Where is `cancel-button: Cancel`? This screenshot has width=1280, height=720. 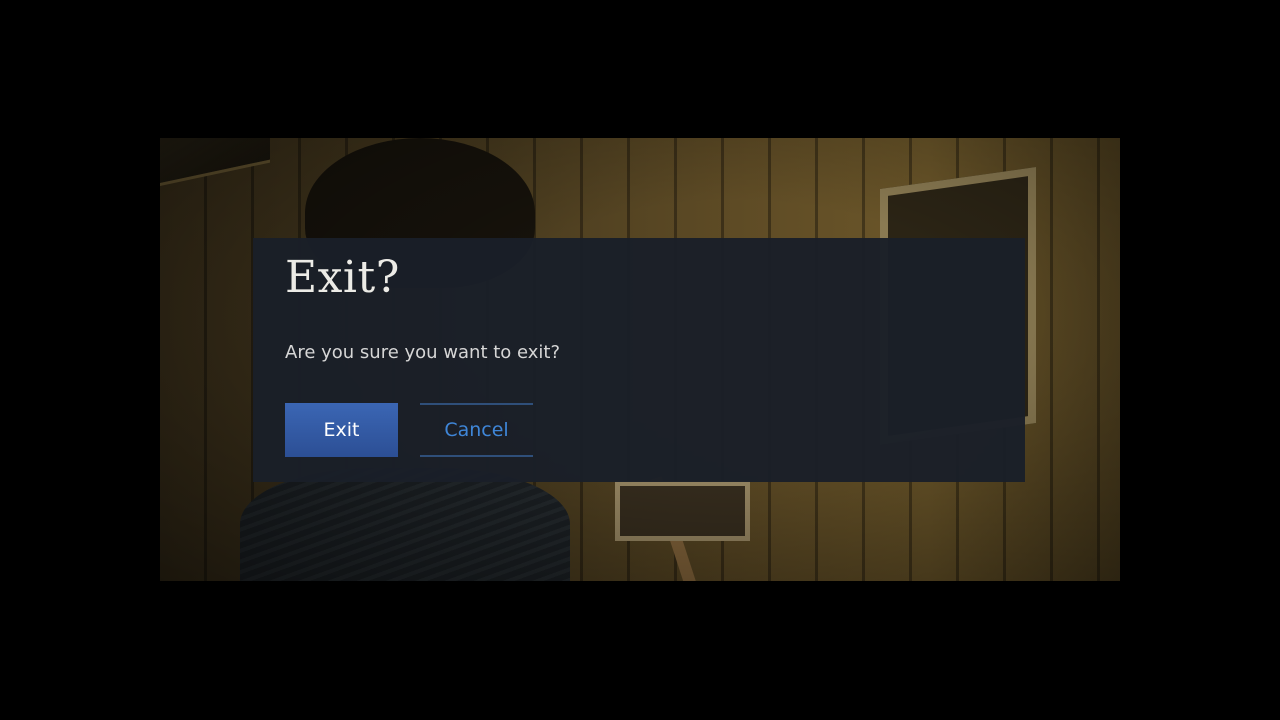 cancel-button: Cancel is located at coordinates (476, 430).